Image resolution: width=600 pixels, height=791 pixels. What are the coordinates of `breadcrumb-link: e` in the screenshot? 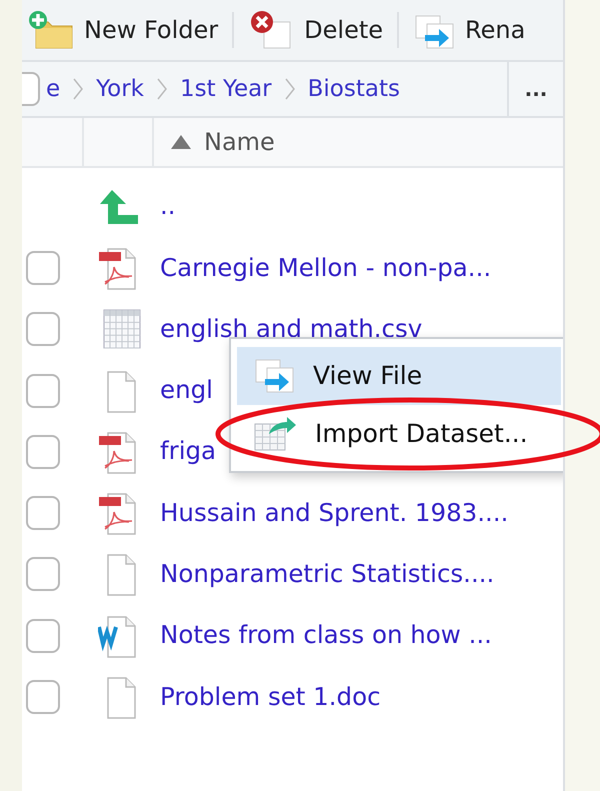 It's located at (53, 89).